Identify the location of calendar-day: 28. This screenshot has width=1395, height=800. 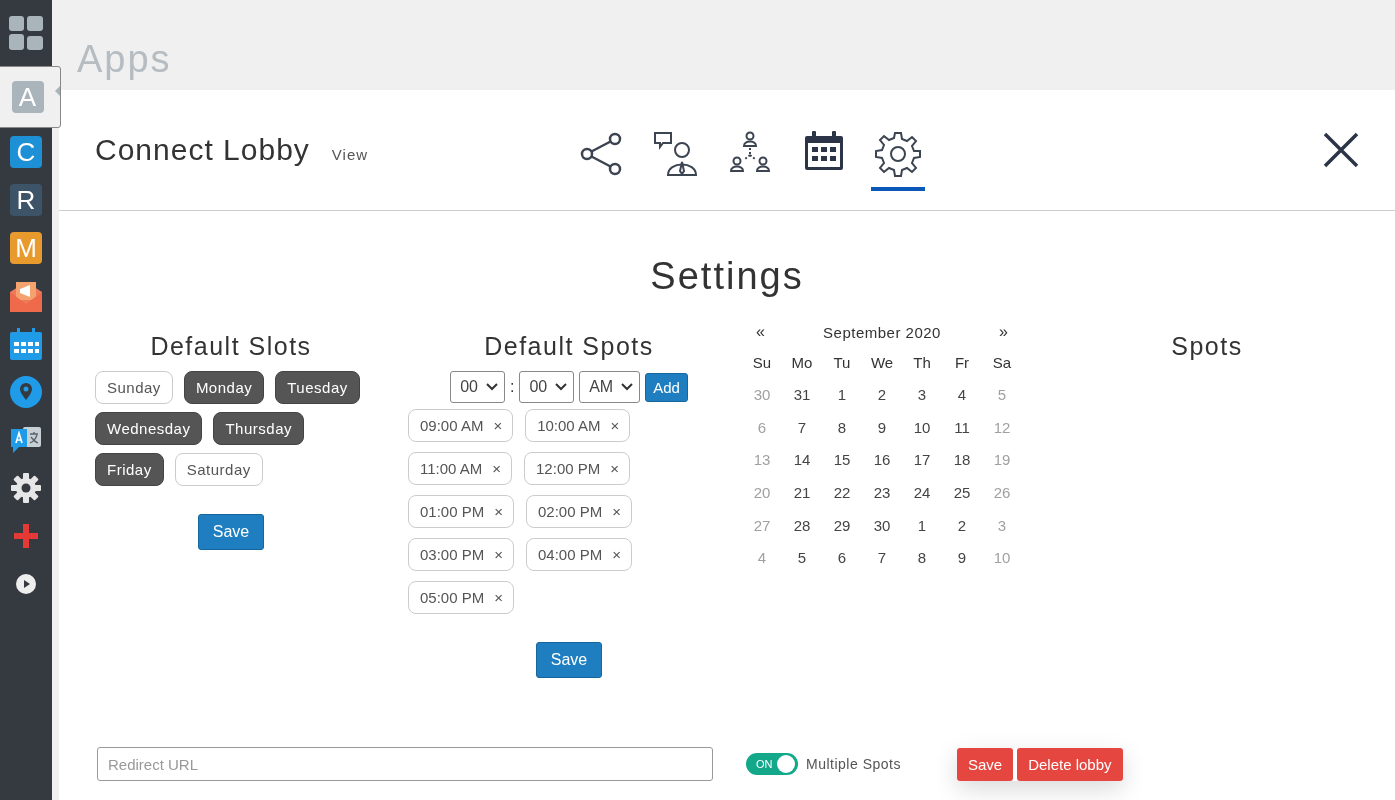
(802, 525).